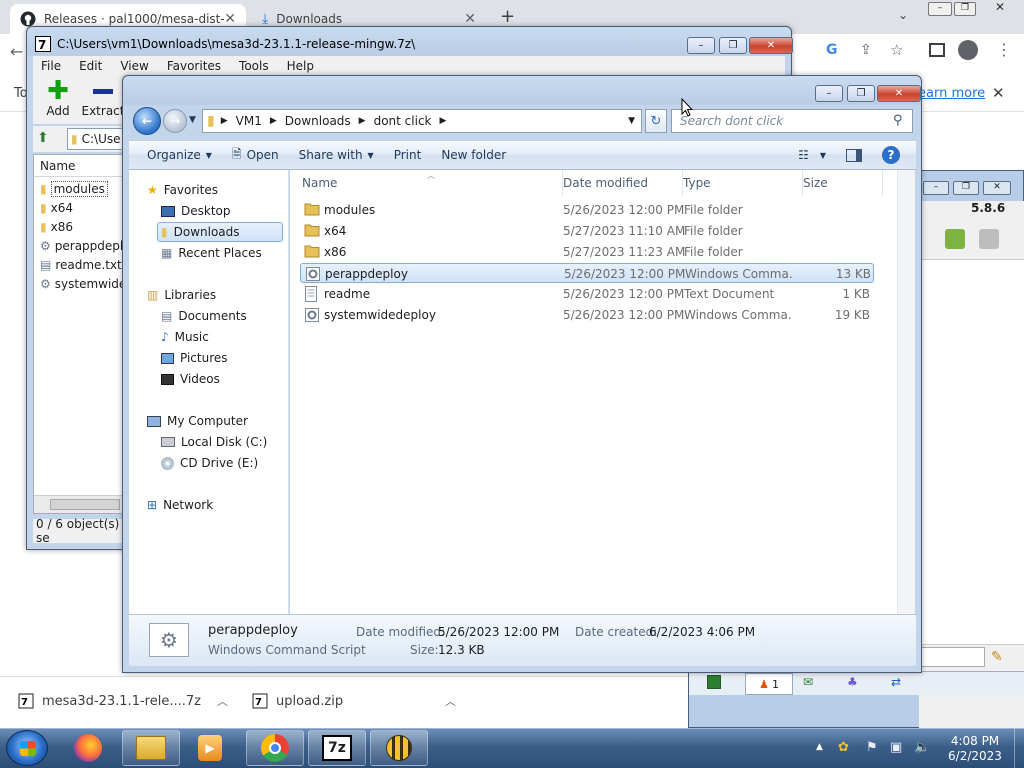  Describe the element at coordinates (151, 748) in the screenshot. I see `explorer-taskbar-button` at that location.